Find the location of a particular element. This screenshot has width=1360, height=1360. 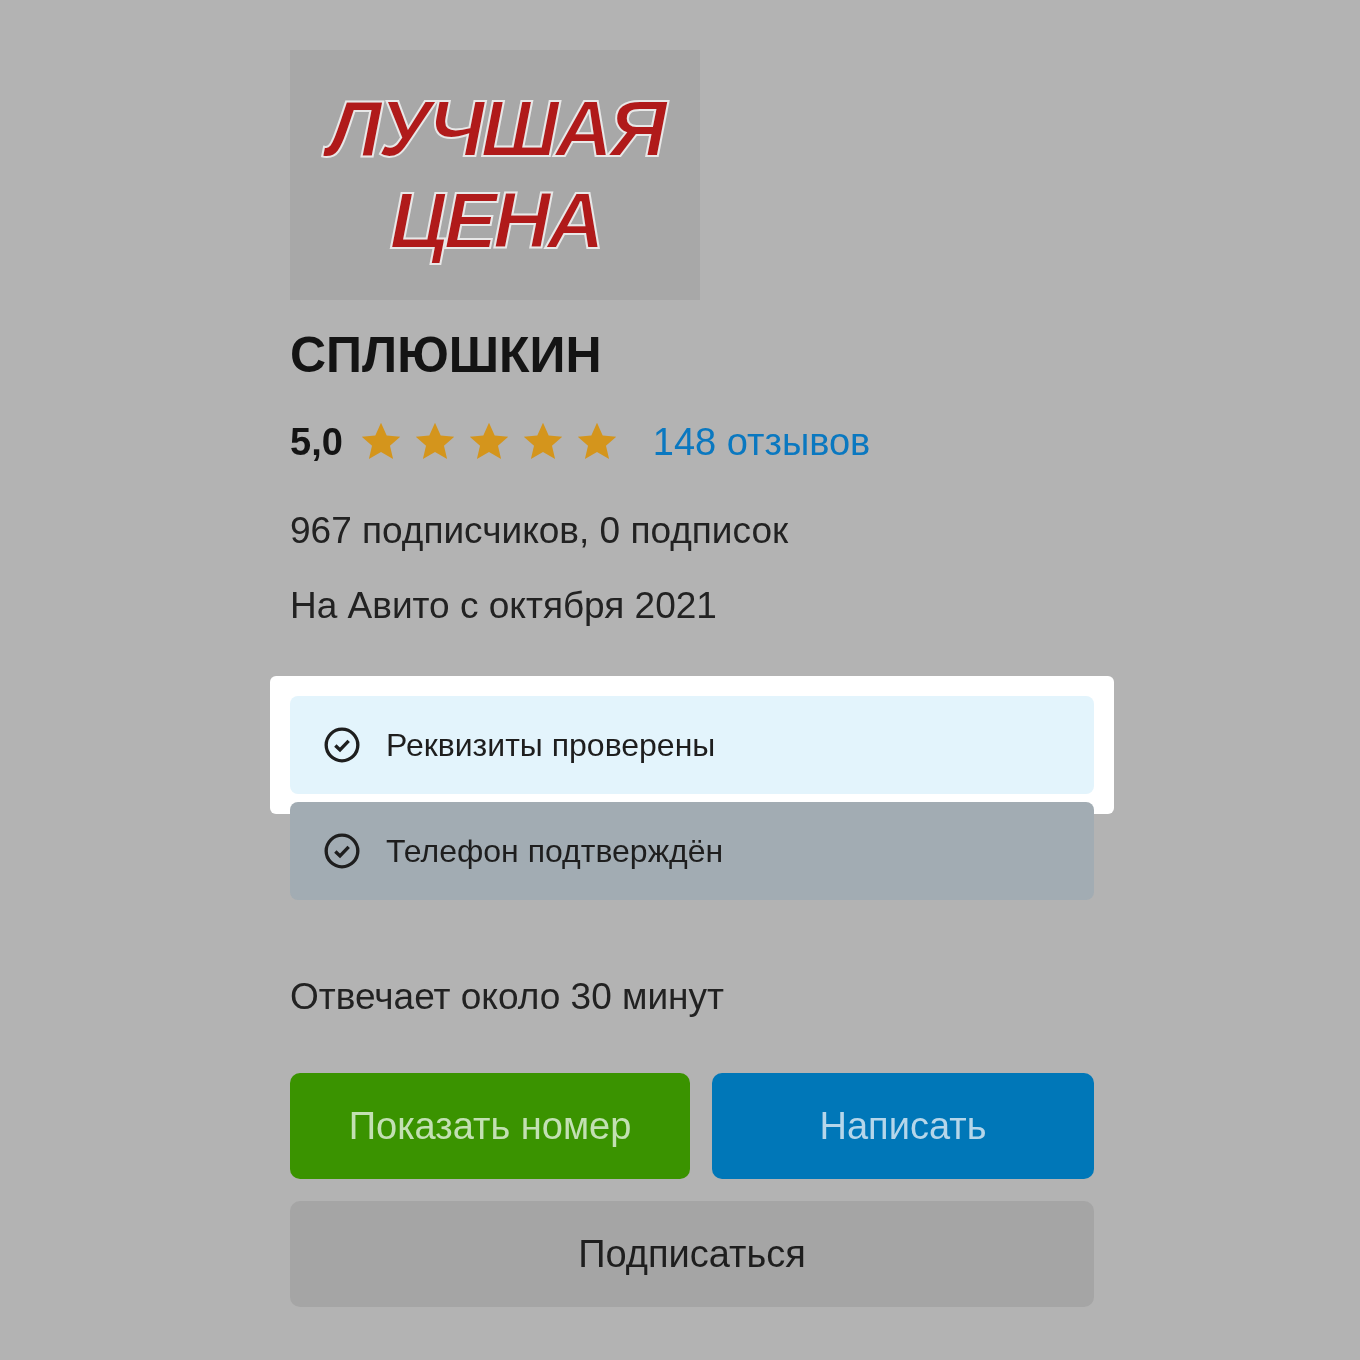

followers-text: 967 подписчиков, 0 подписок is located at coordinates (540, 530).